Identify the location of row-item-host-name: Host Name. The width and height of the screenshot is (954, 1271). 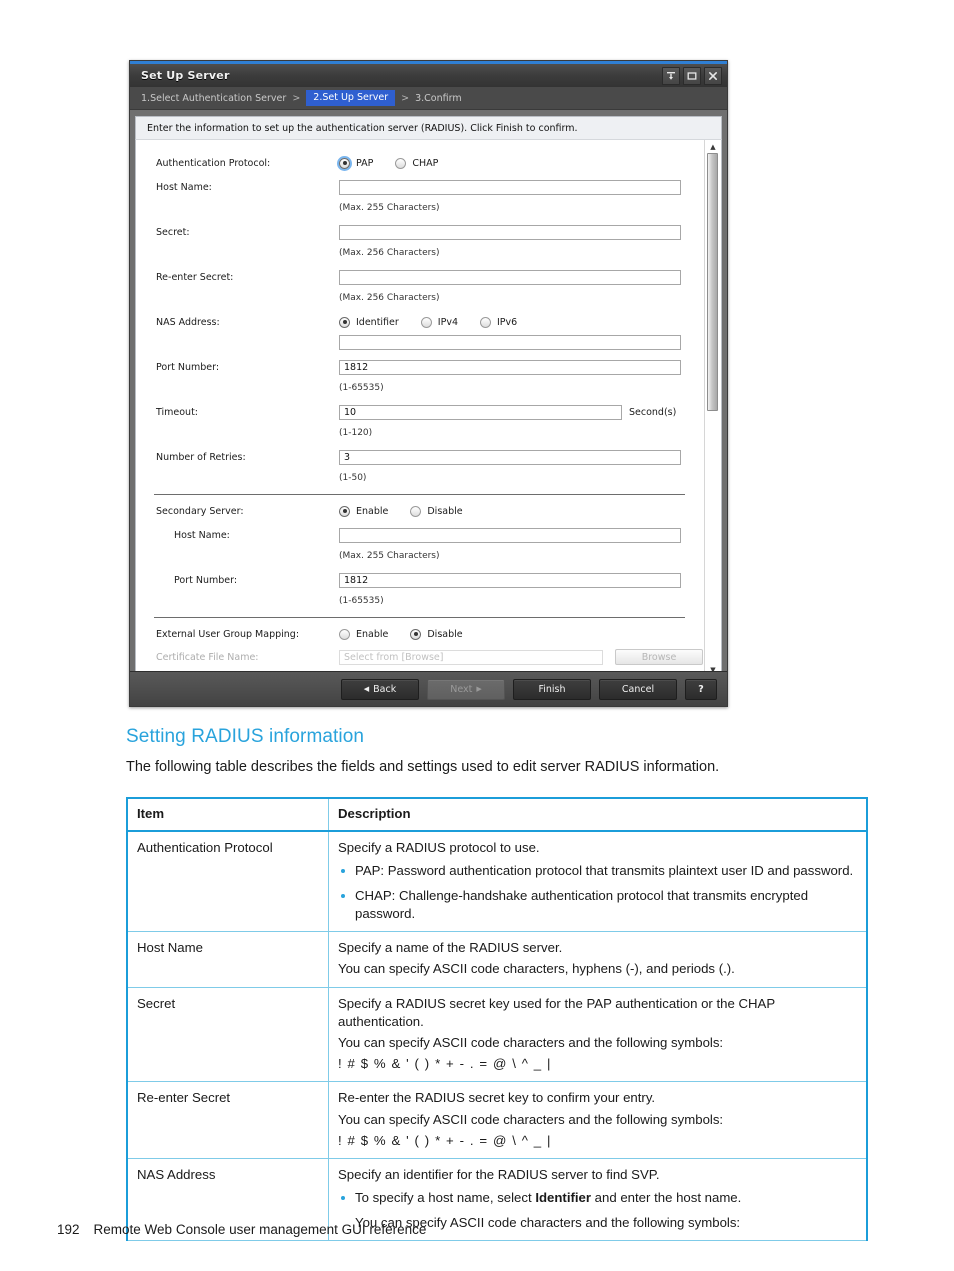
(227, 959).